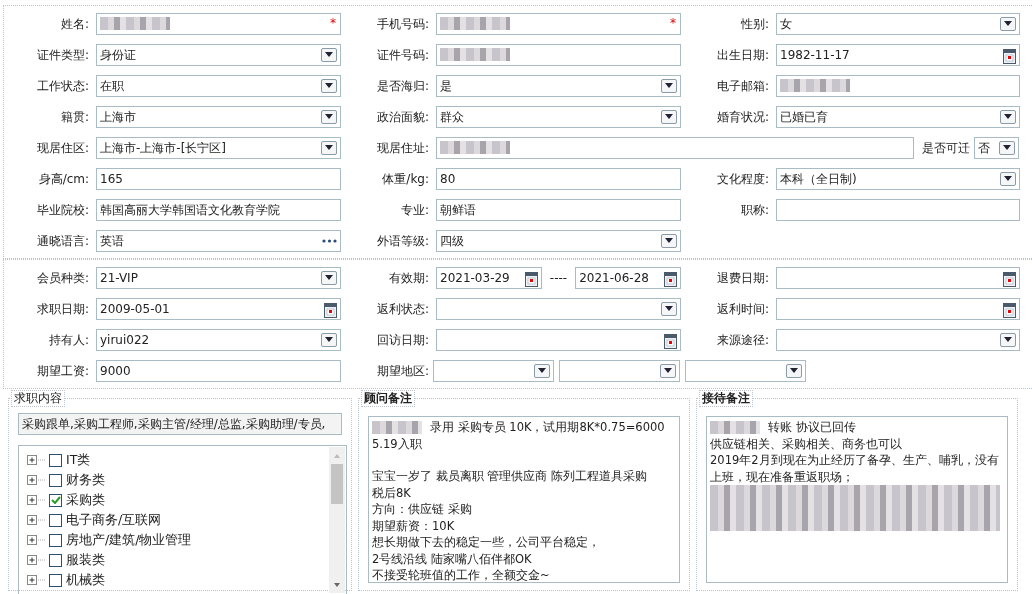  Describe the element at coordinates (742, 278) in the screenshot. I see `field-label: 退费日期:` at that location.